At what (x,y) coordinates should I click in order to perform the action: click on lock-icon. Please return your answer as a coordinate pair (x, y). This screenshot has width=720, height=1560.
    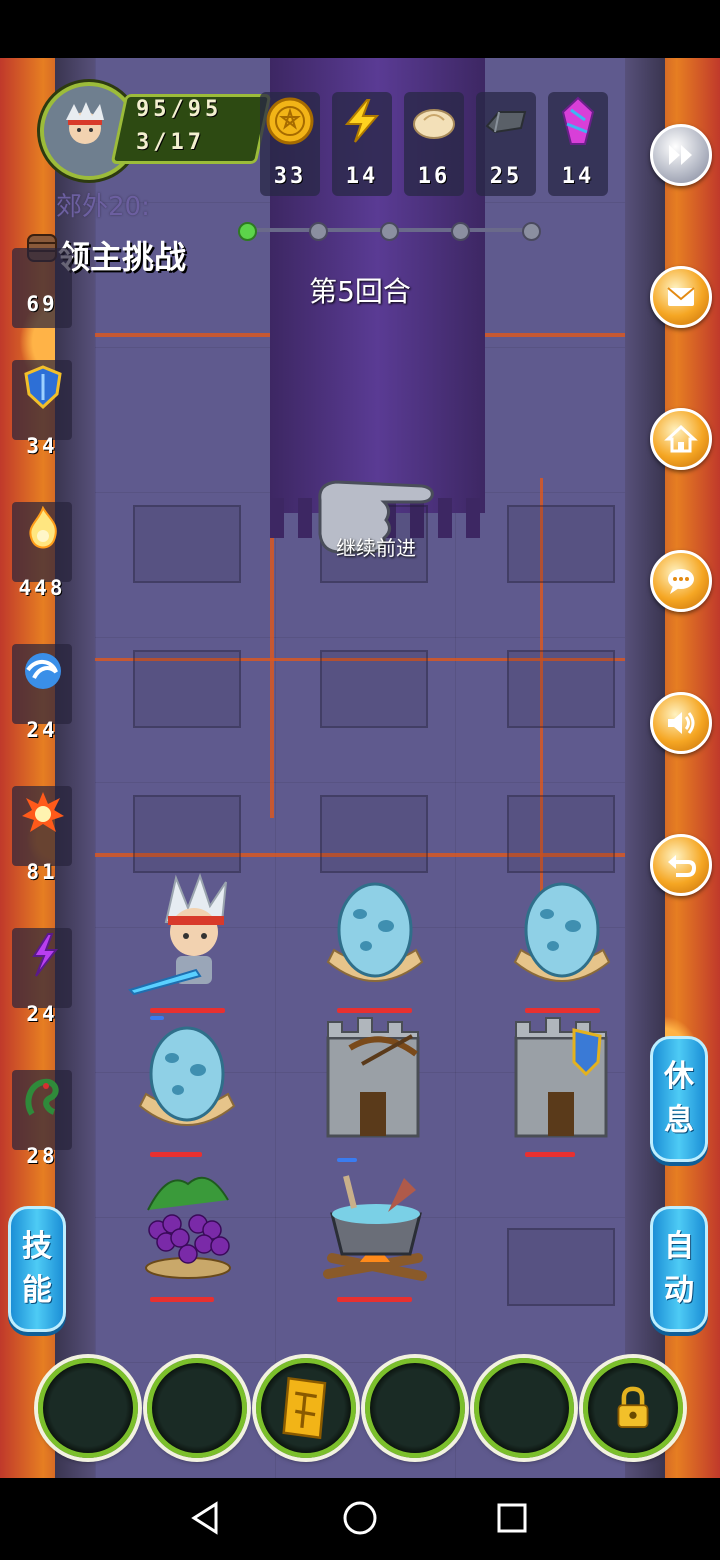
    Looking at the image, I should click on (633, 1407).